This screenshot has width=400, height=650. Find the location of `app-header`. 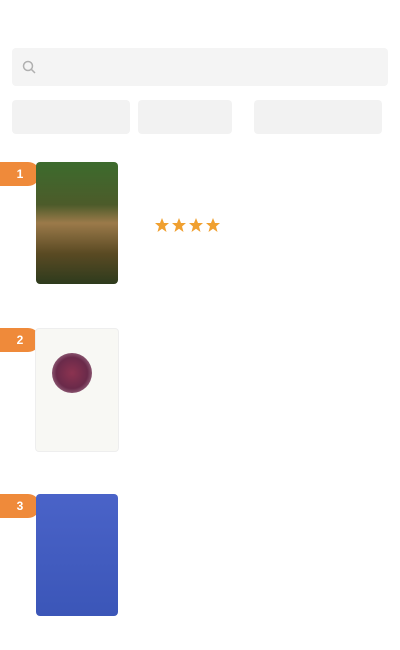

app-header is located at coordinates (200, 21).